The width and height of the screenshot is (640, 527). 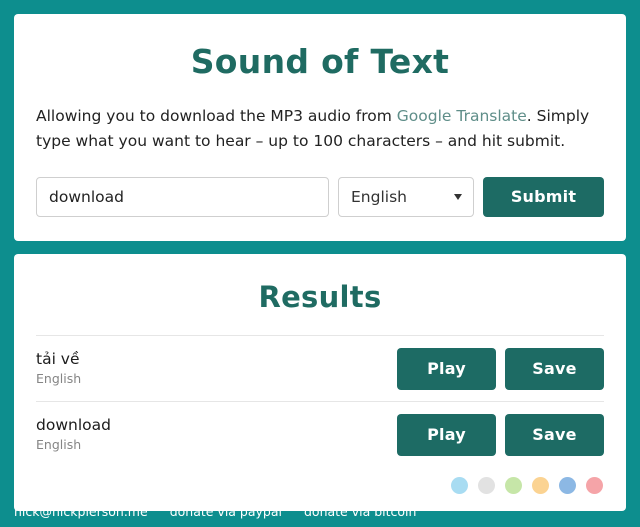 What do you see at coordinates (320, 434) in the screenshot?
I see `table-row: download English Play Save` at bounding box center [320, 434].